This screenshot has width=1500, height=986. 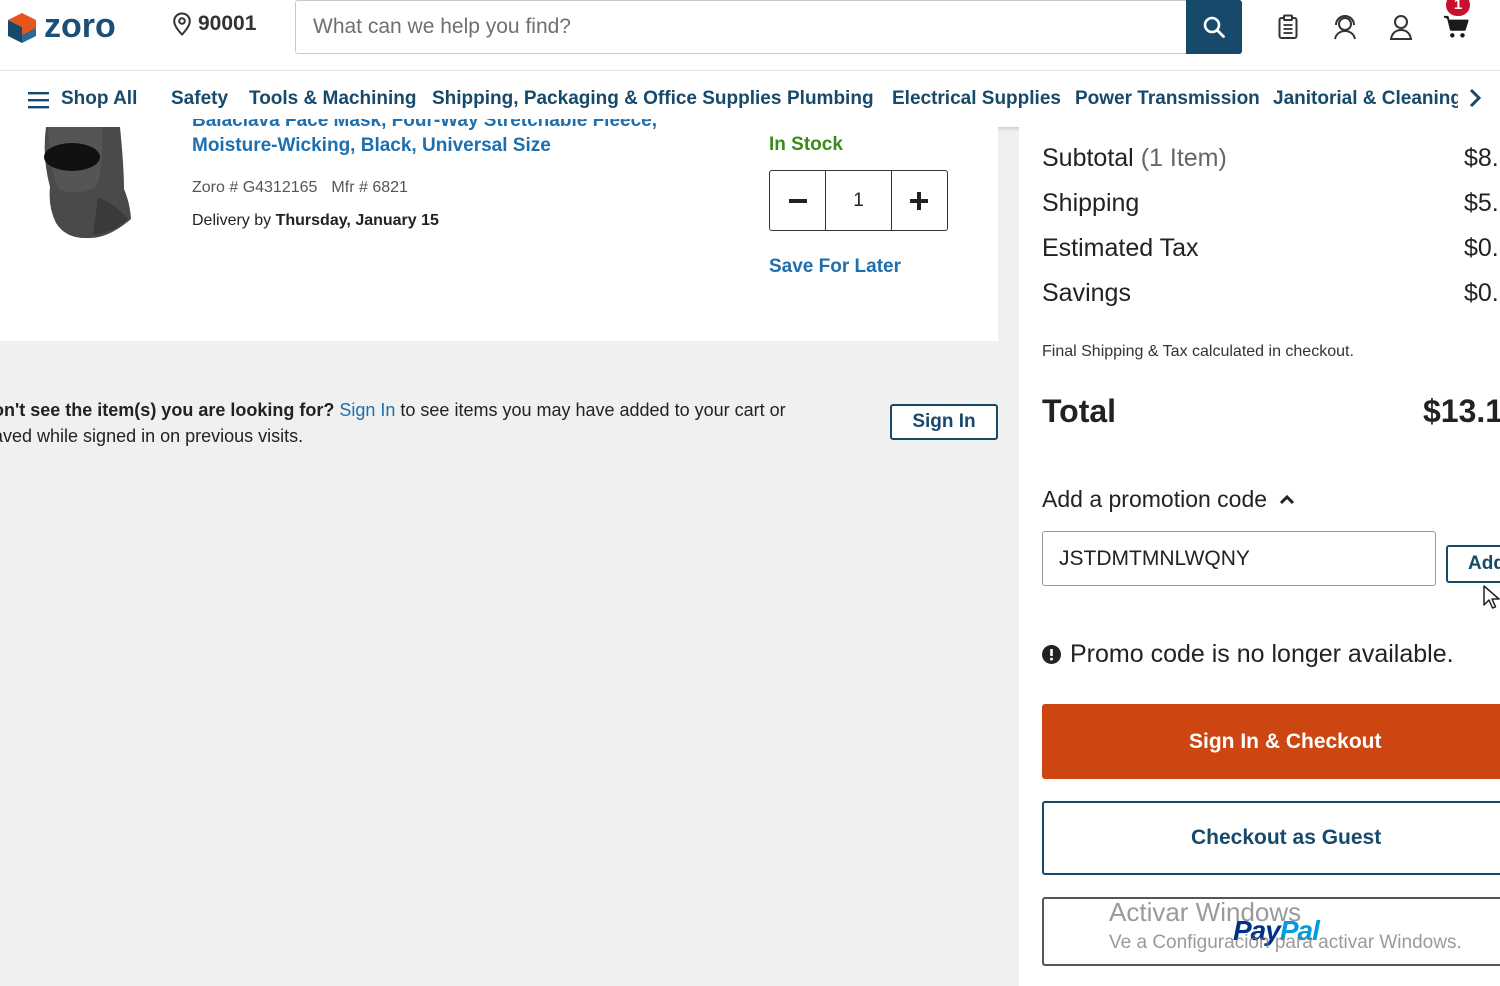 I want to click on promo-code-toggle: Add a promotion code, so click(x=1168, y=499).